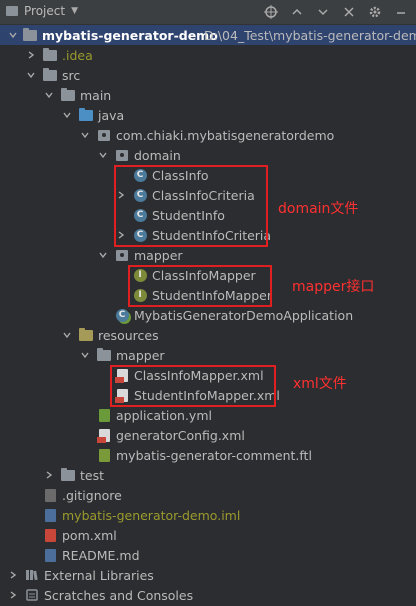 The height and width of the screenshot is (606, 416). Describe the element at coordinates (318, 209) in the screenshot. I see `domain-annotation: domain文件` at that location.